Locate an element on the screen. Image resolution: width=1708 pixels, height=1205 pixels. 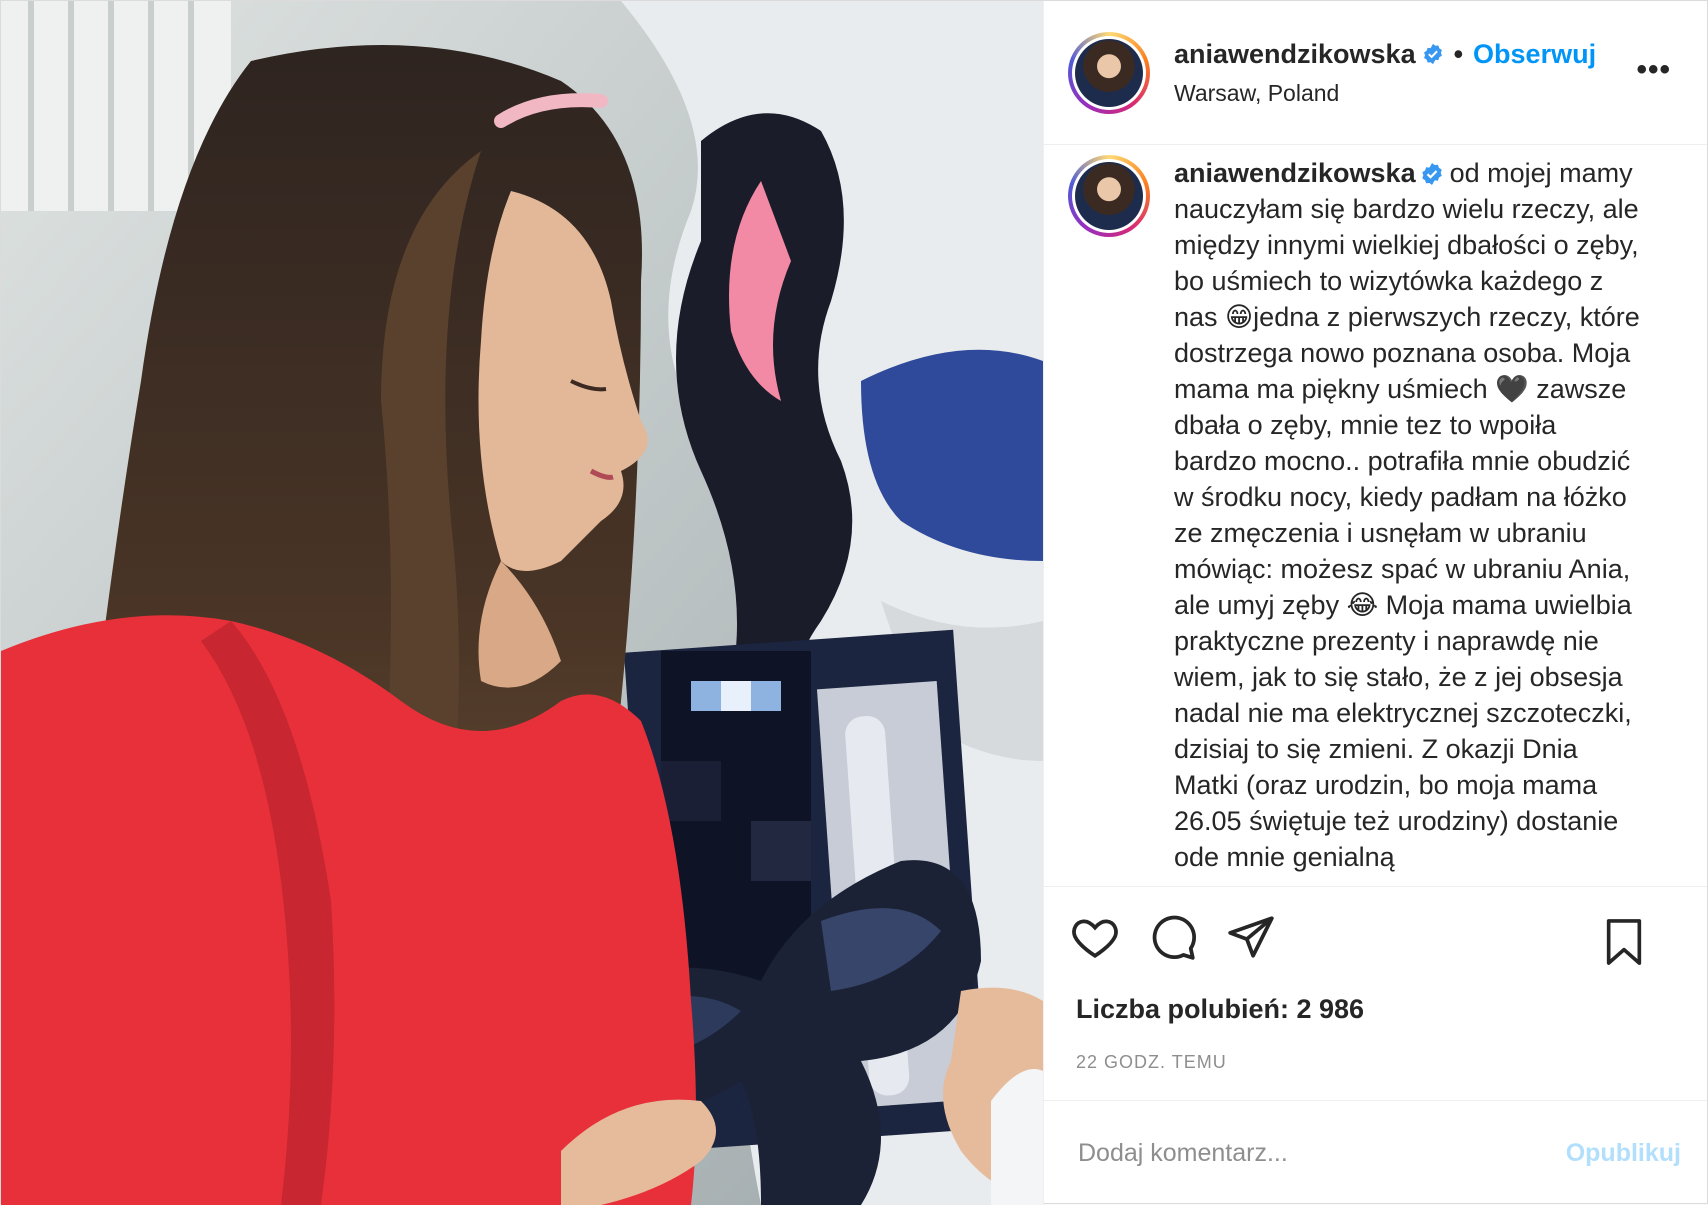
publish-button: Opublikuj is located at coordinates (1623, 1153).